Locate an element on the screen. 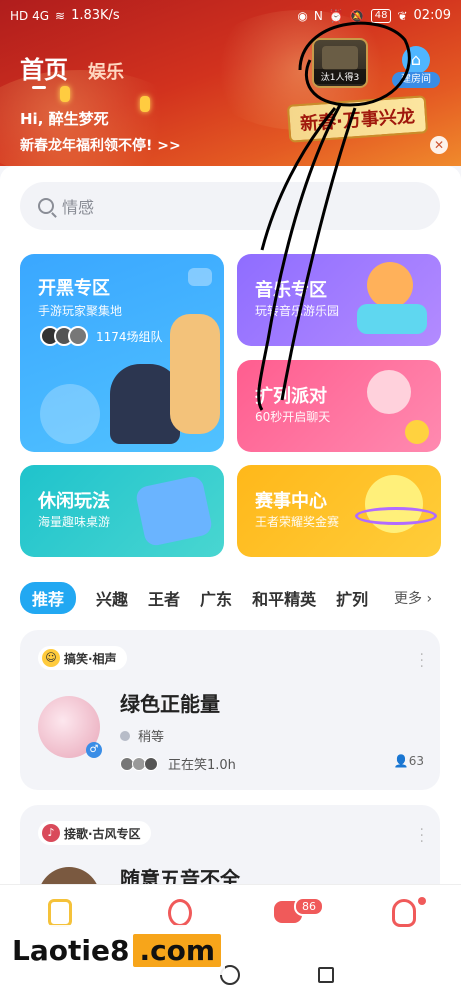  nav-profile is located at coordinates (405, 915).